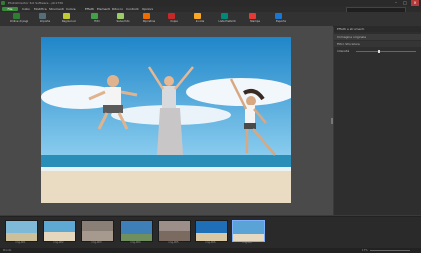 The image size is (421, 253). What do you see at coordinates (173, 242) in the screenshot?
I see `thumb-caption: img-005` at bounding box center [173, 242].